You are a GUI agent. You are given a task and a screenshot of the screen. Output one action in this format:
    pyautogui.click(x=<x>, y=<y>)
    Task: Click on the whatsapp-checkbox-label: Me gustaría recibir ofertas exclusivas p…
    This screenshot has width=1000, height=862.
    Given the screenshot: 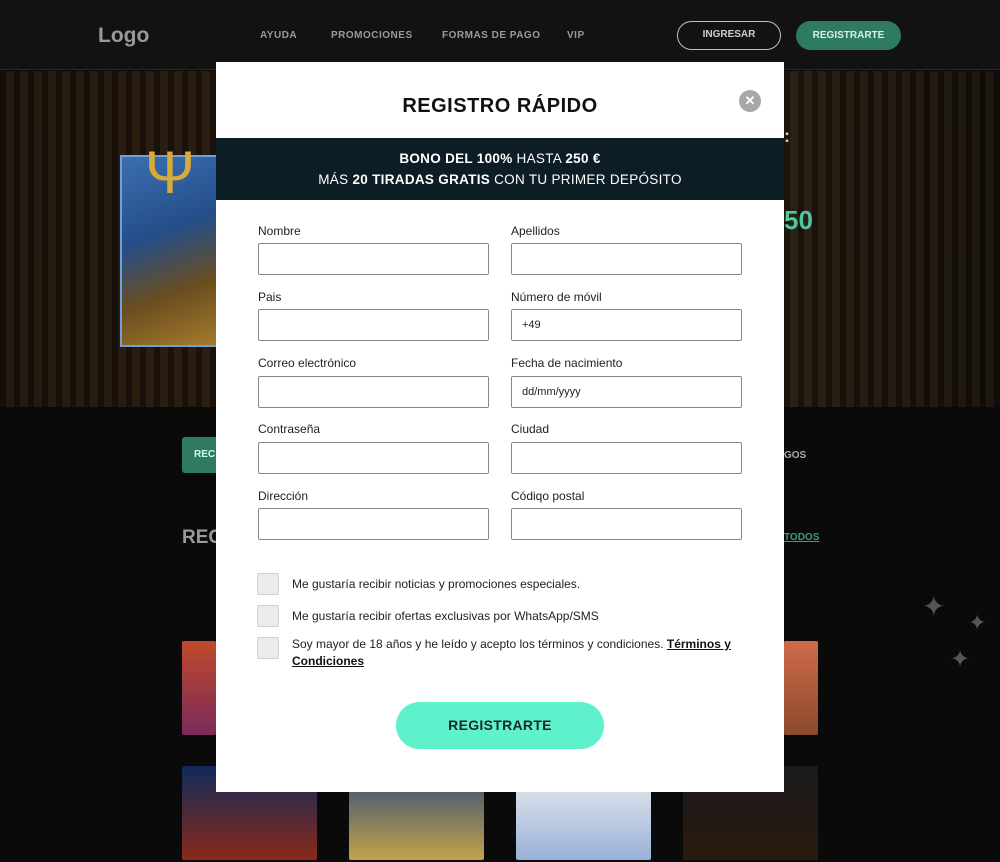 What is the action you would take?
    pyautogui.click(x=445, y=616)
    